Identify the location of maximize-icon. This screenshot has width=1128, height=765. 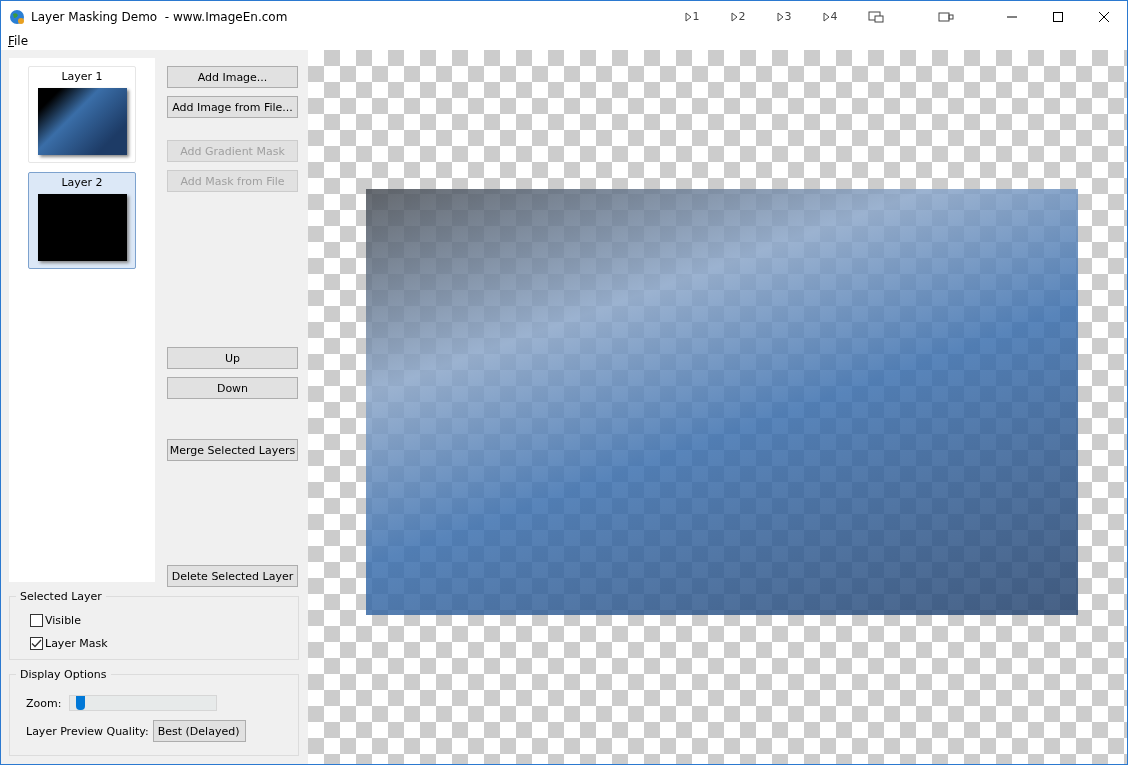
(1058, 16).